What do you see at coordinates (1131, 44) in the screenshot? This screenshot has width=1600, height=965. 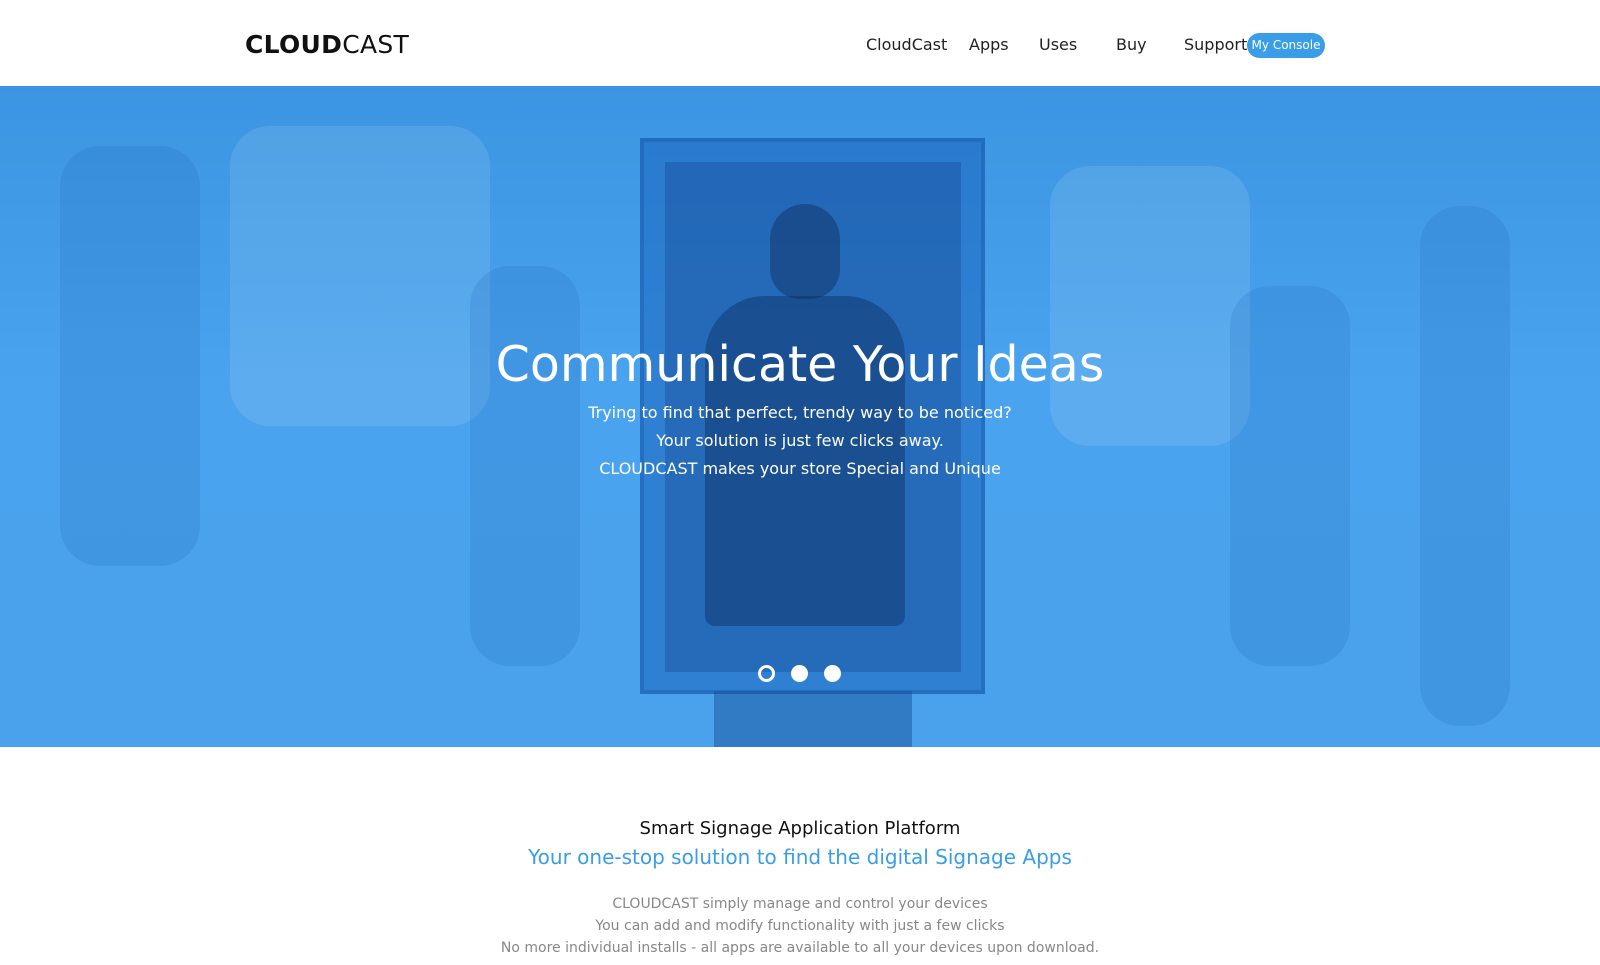 I see `nav-link-buy: Buy` at bounding box center [1131, 44].